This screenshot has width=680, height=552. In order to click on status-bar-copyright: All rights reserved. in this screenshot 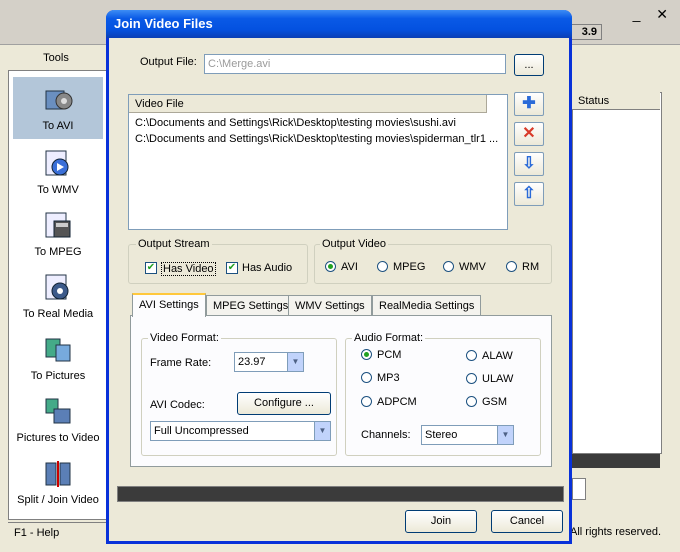, I will do `click(616, 532)`.